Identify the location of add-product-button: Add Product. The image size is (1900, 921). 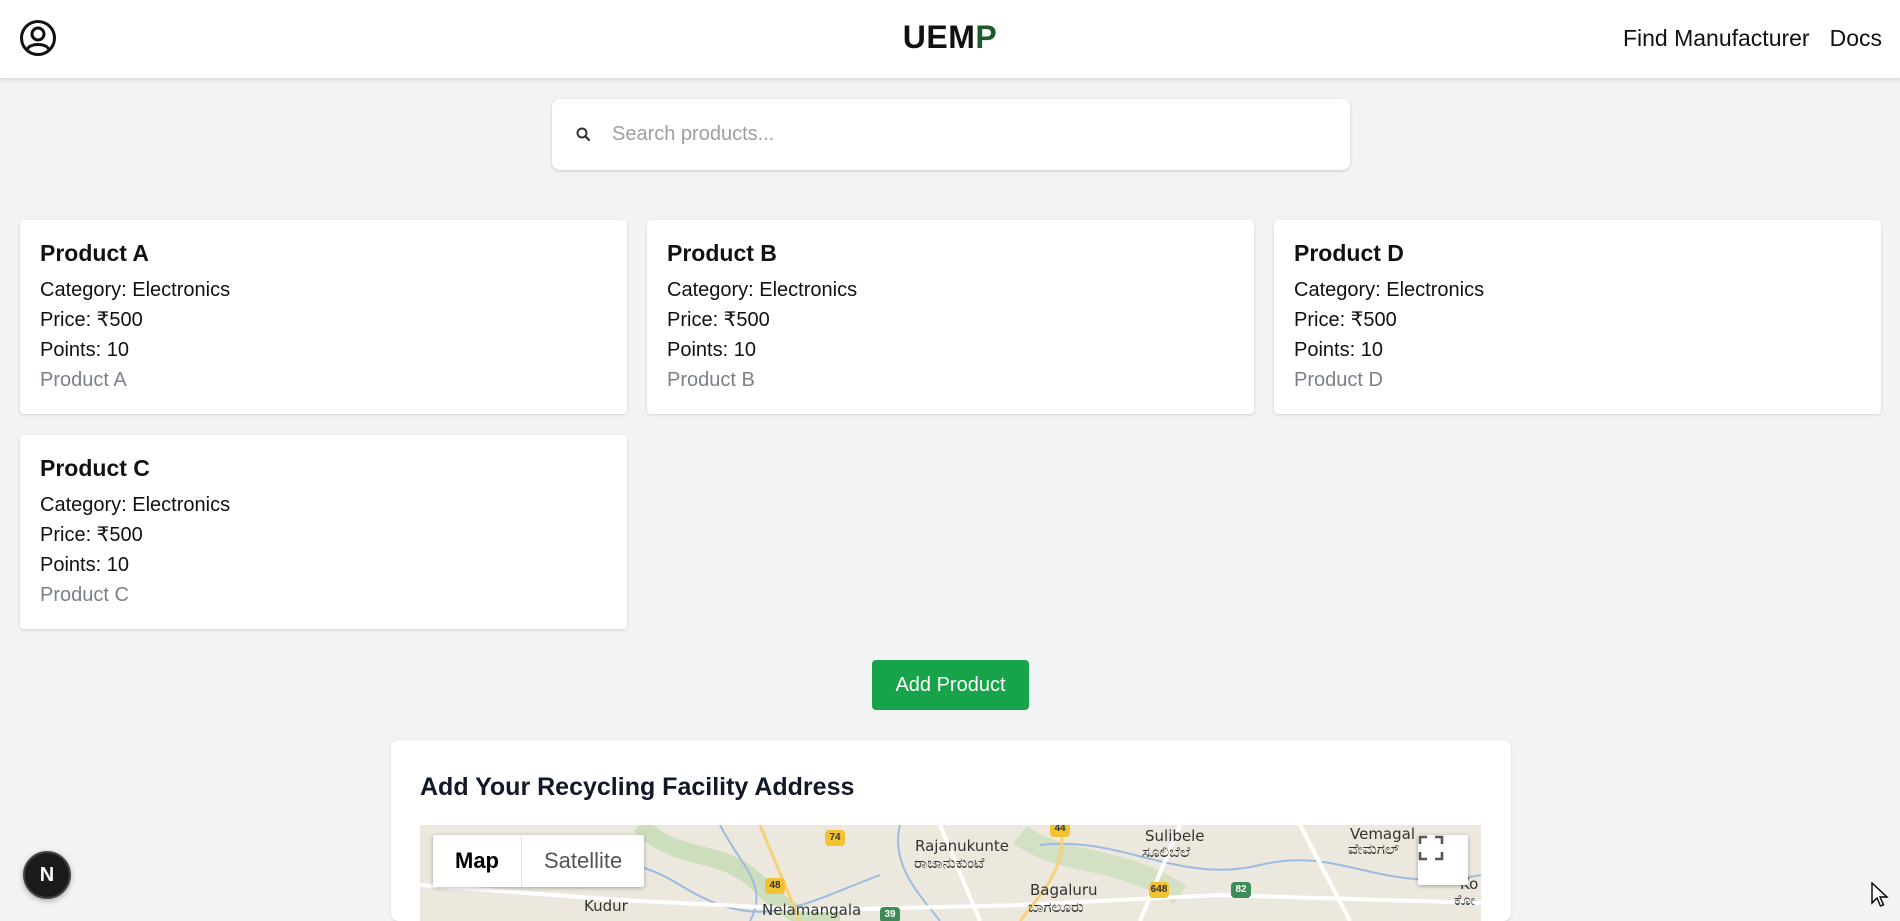
(950, 685).